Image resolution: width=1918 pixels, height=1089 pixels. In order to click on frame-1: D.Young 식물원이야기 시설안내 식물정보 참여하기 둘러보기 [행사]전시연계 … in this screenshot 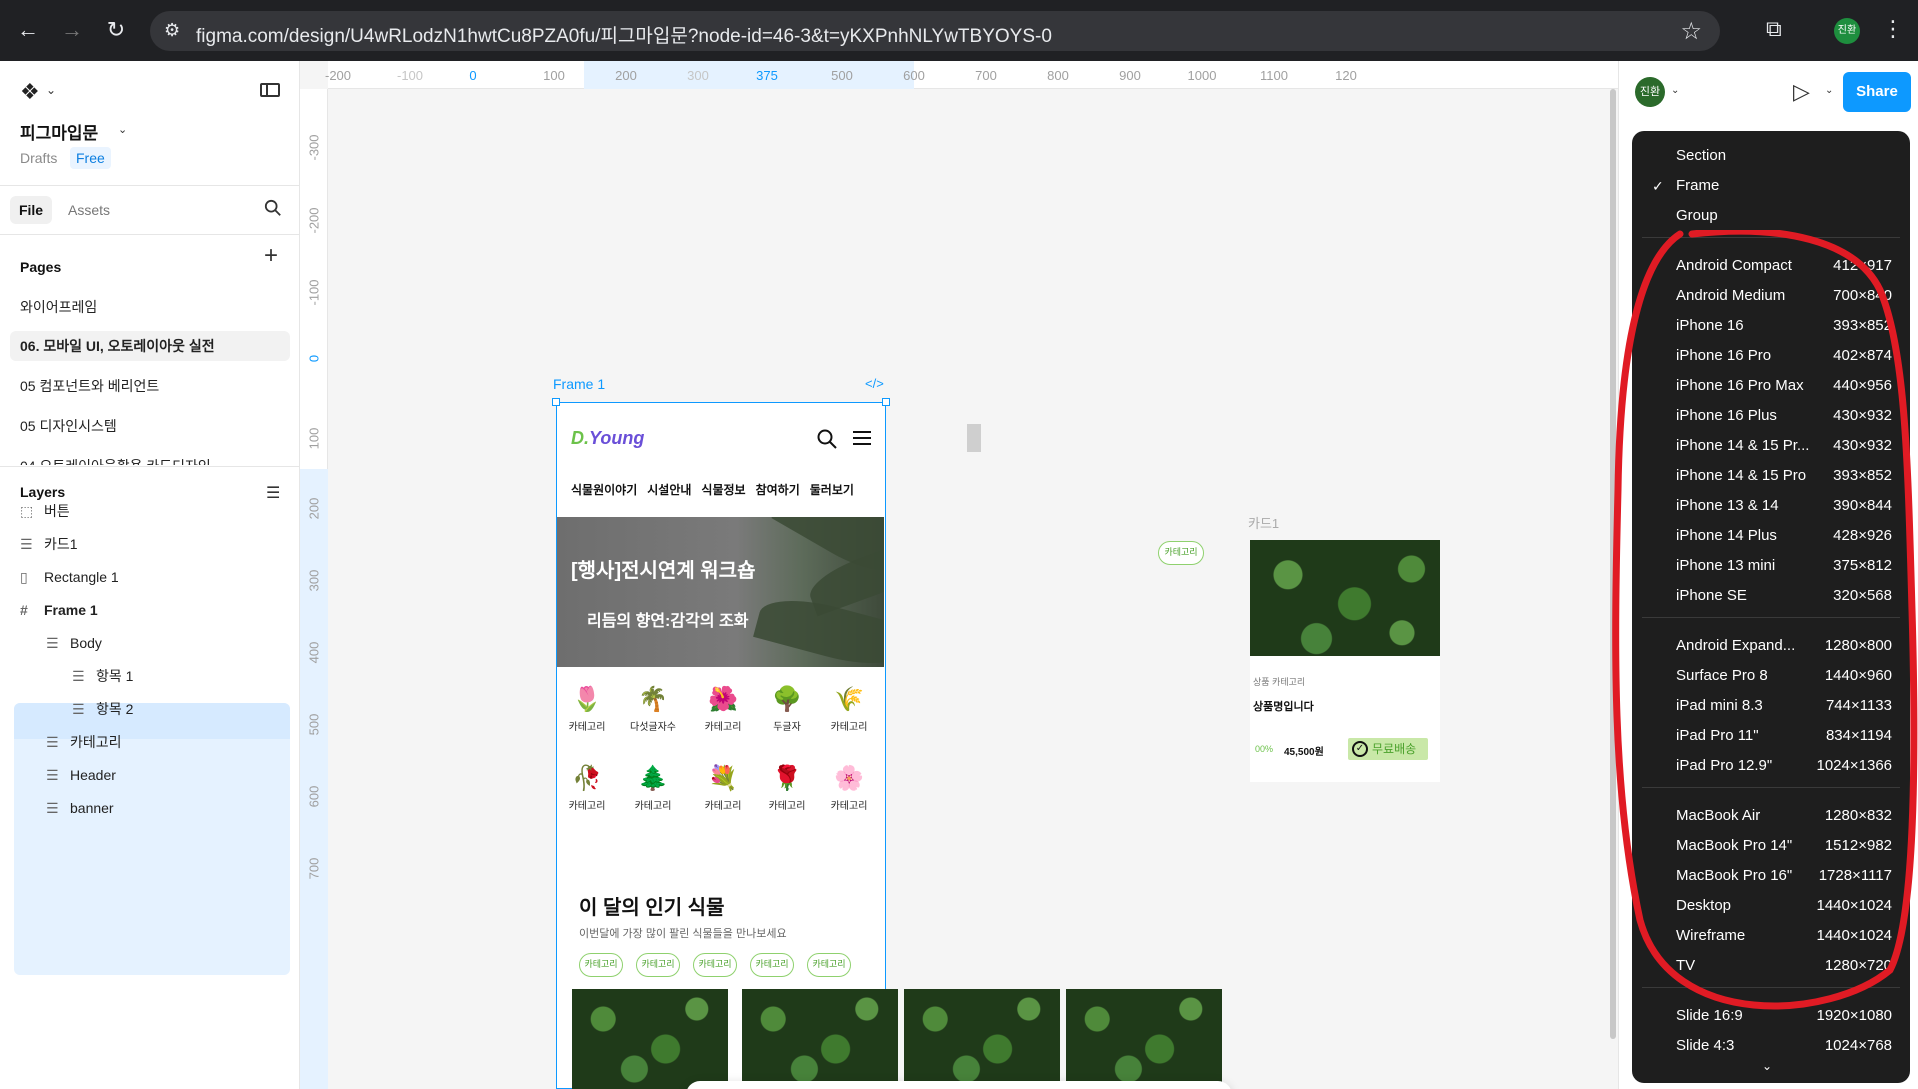, I will do `click(721, 745)`.